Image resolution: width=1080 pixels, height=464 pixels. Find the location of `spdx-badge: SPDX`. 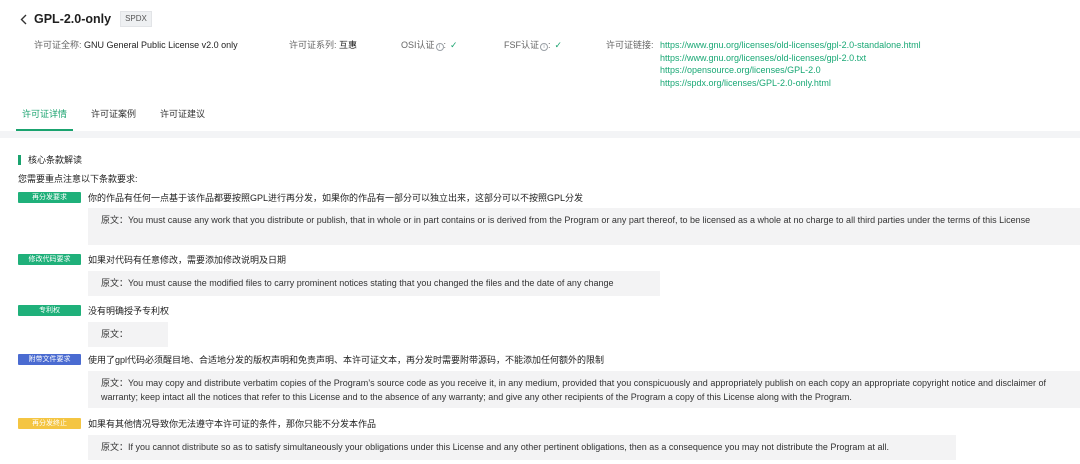

spdx-badge: SPDX is located at coordinates (136, 19).